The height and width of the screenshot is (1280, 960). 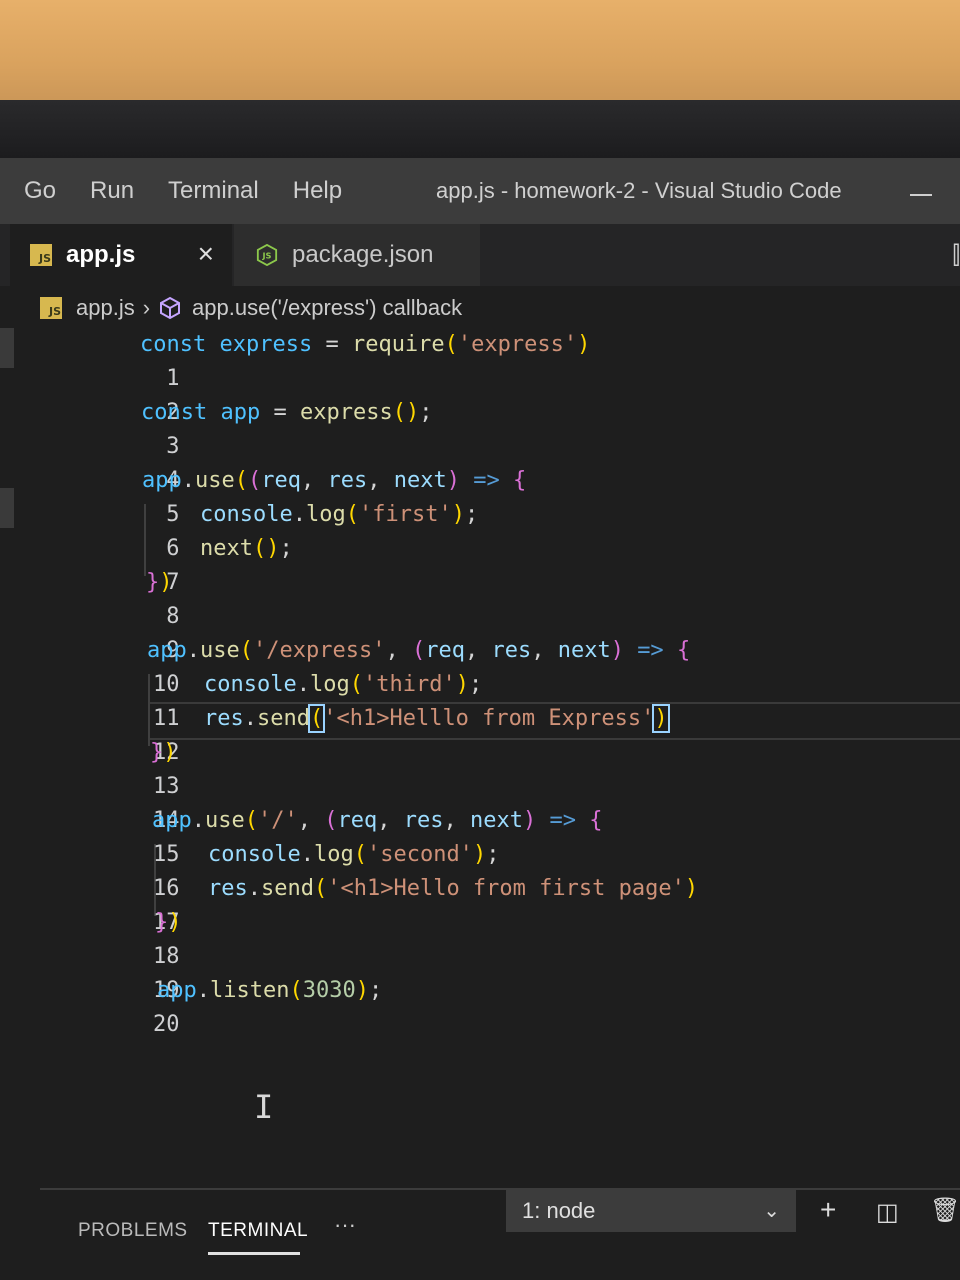 I want to click on tab-package-json: JS package.json, so click(x=357, y=255).